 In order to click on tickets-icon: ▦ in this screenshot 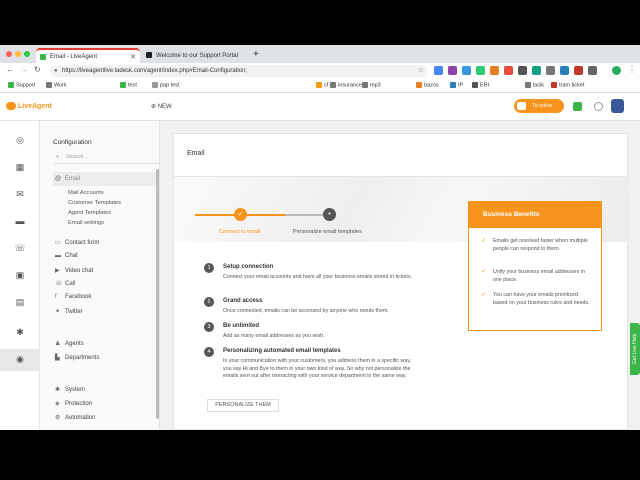, I will do `click(20, 167)`.